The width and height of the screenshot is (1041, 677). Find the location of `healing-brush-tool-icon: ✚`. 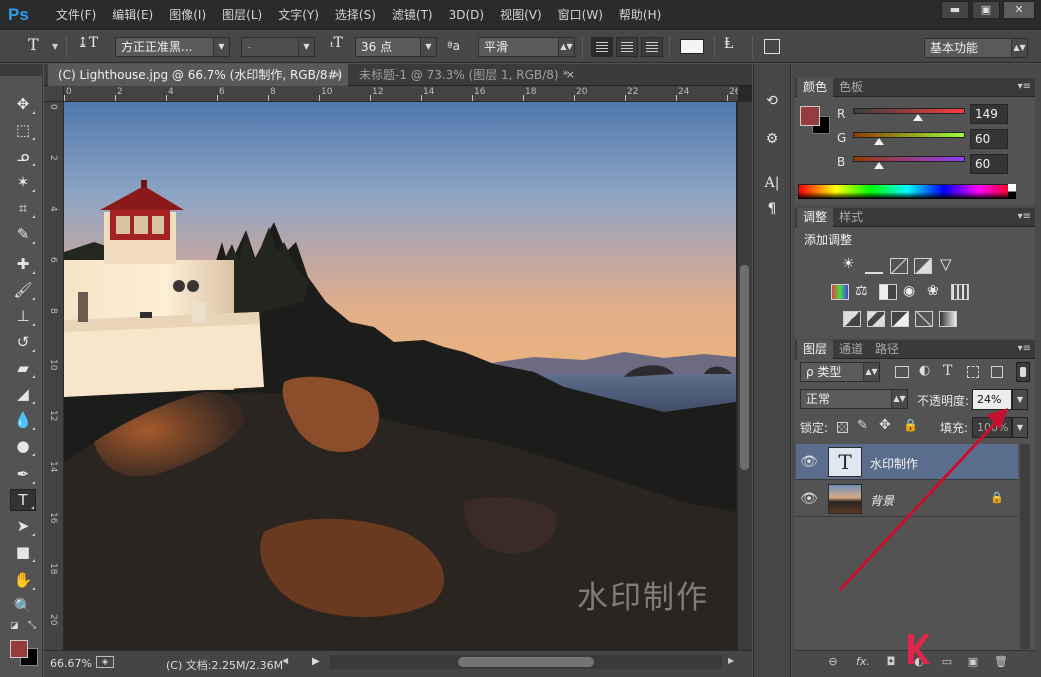

healing-brush-tool-icon: ✚ is located at coordinates (23, 264).